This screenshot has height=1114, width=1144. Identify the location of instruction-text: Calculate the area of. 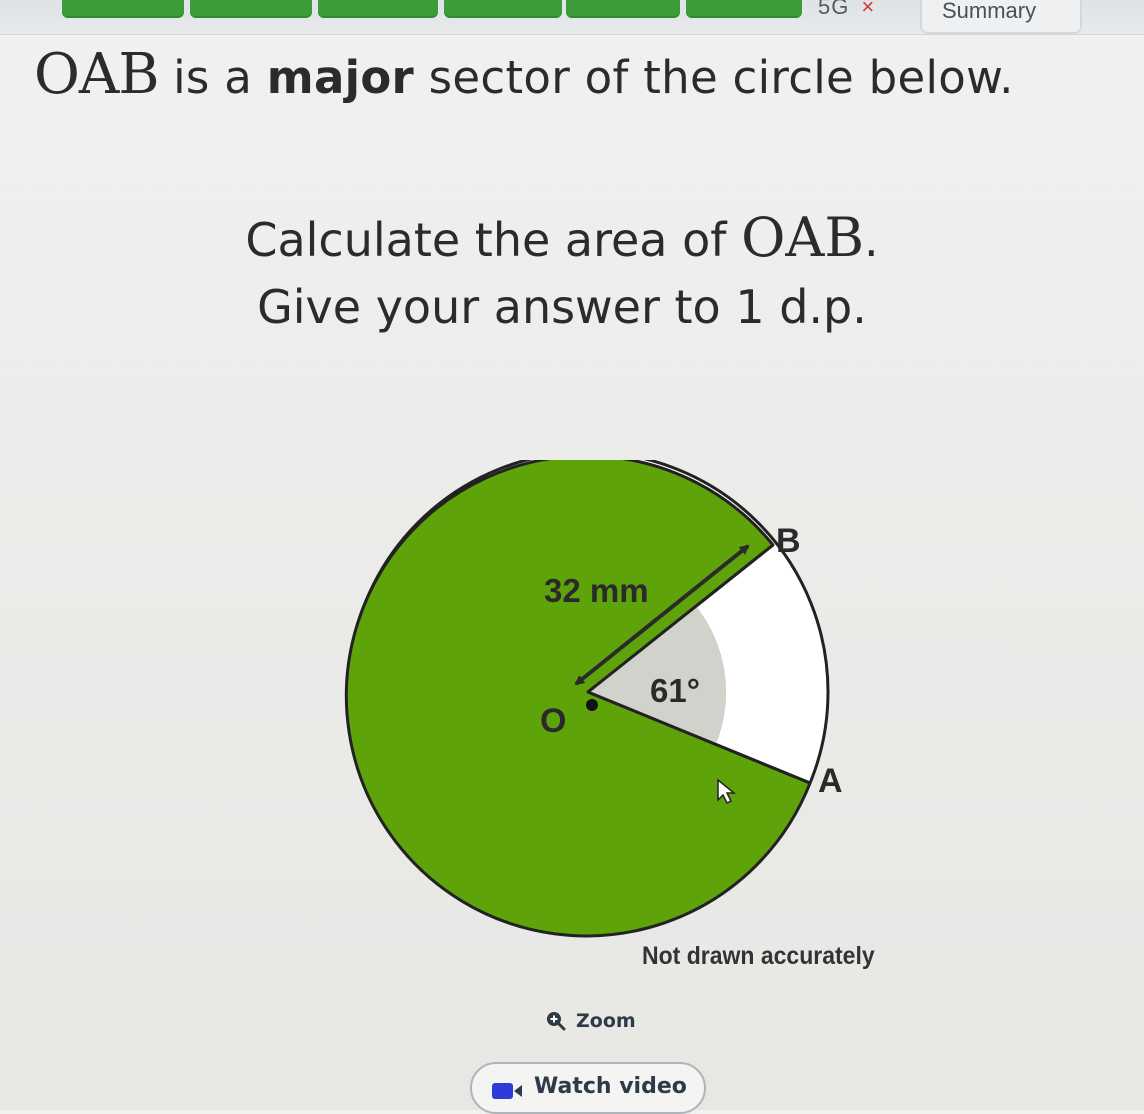
(493, 240).